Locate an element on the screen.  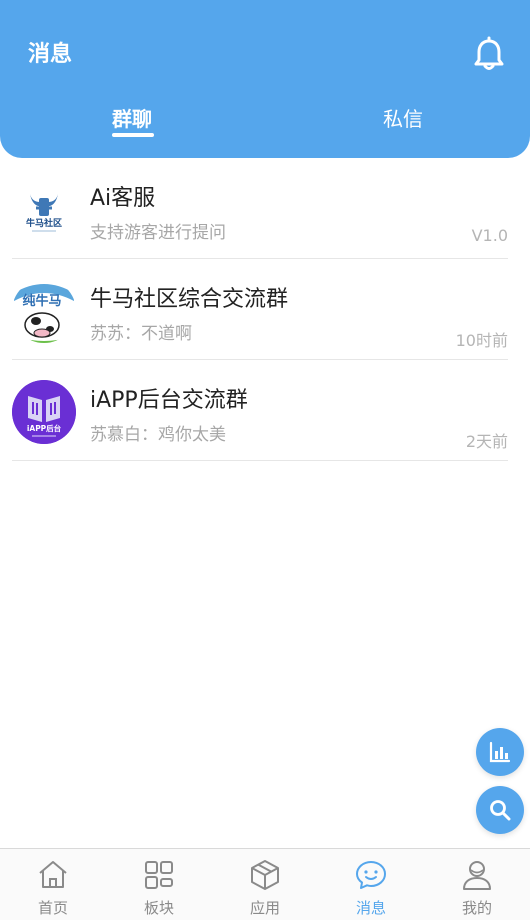
chat-time: V1.0 is located at coordinates (489, 235).